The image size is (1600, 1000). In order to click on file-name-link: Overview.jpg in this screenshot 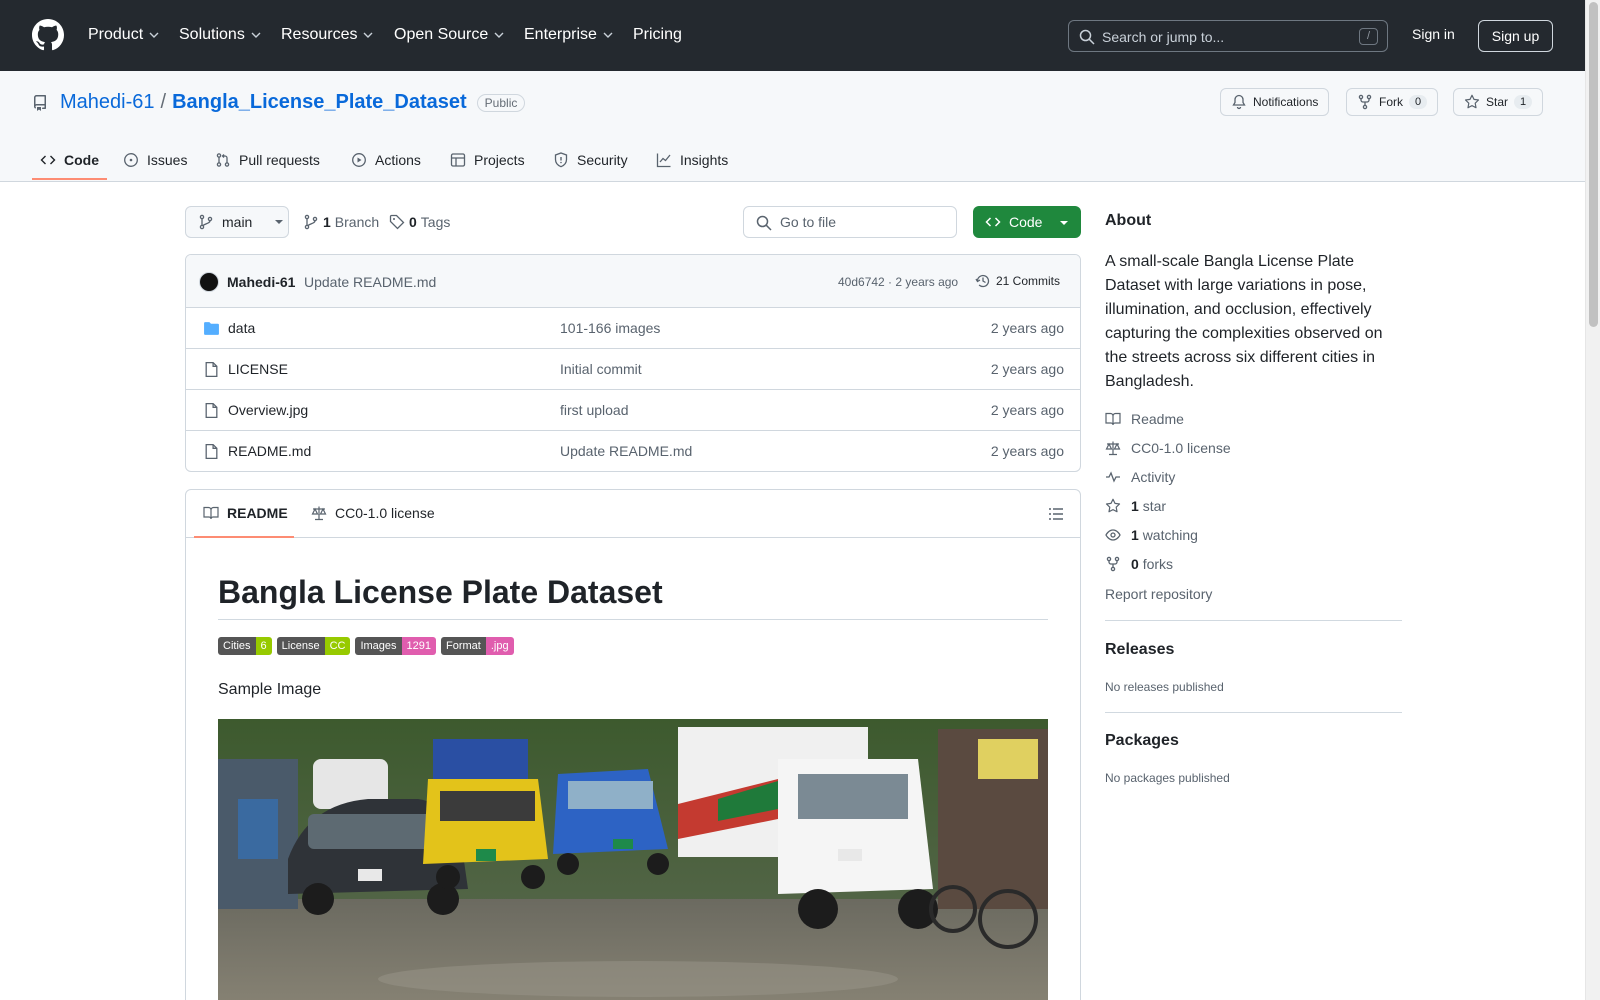, I will do `click(268, 410)`.